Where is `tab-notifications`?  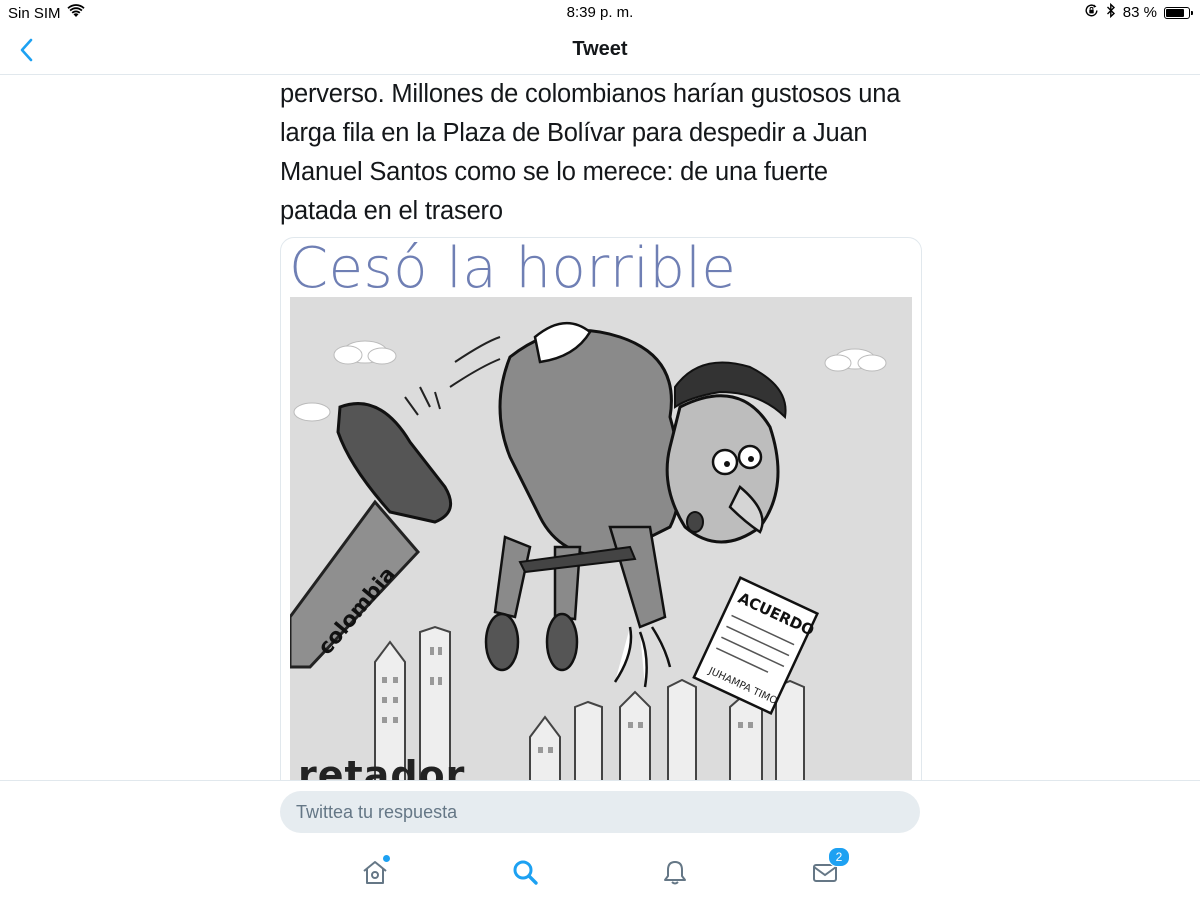
tab-notifications is located at coordinates (675, 872).